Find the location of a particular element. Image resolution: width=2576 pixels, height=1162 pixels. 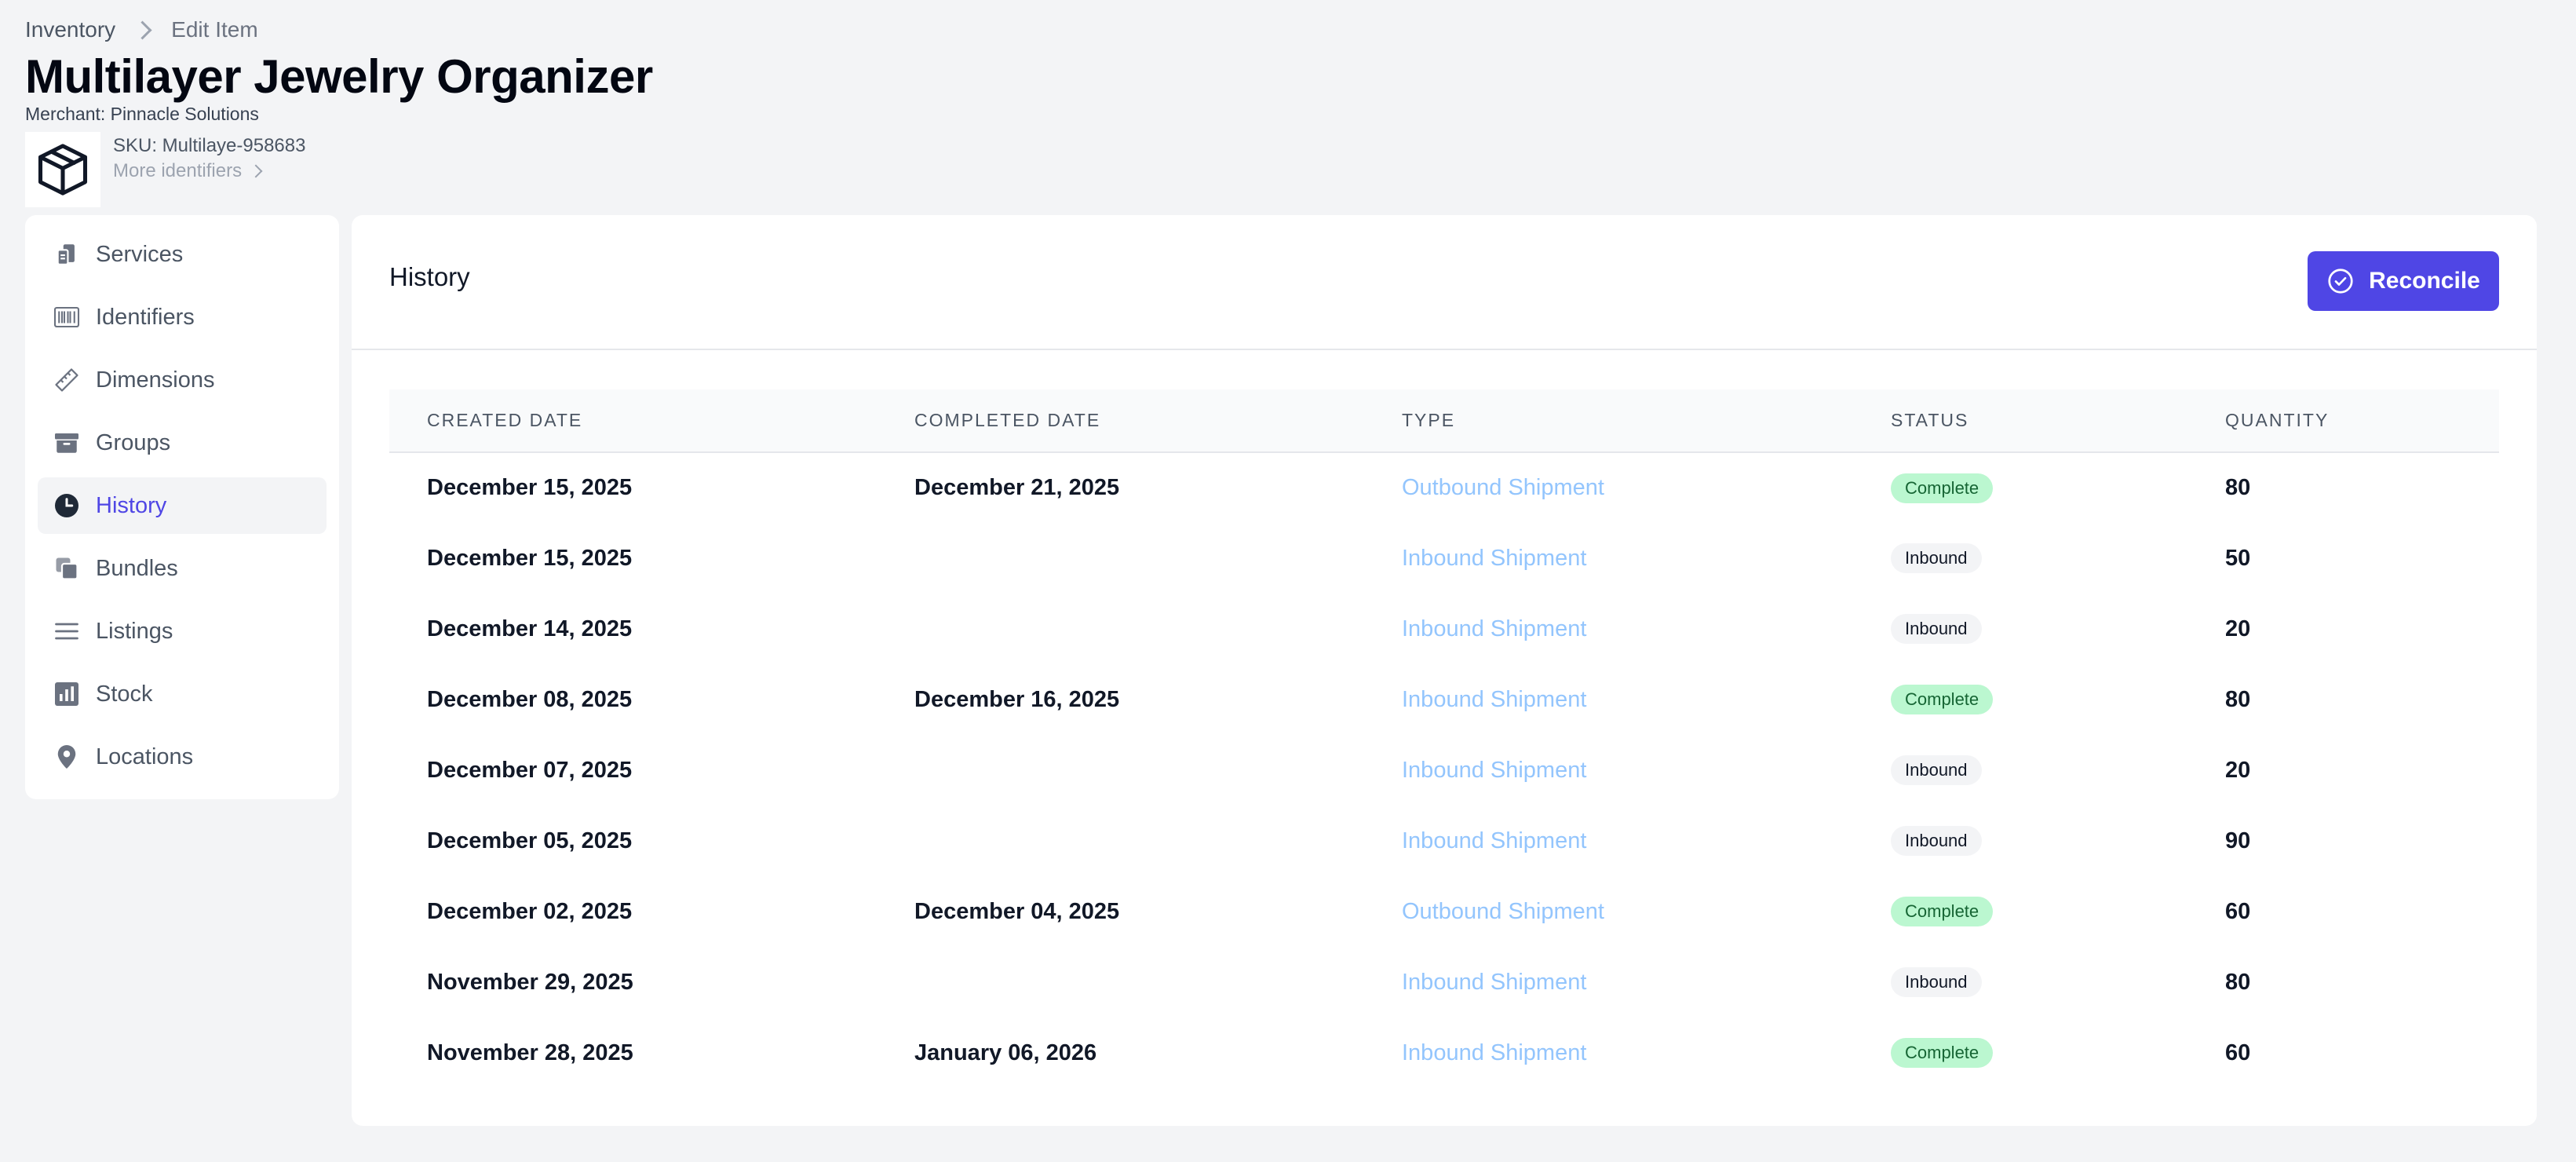

completed-date-cell: December 21, 2025 is located at coordinates (1120, 487).